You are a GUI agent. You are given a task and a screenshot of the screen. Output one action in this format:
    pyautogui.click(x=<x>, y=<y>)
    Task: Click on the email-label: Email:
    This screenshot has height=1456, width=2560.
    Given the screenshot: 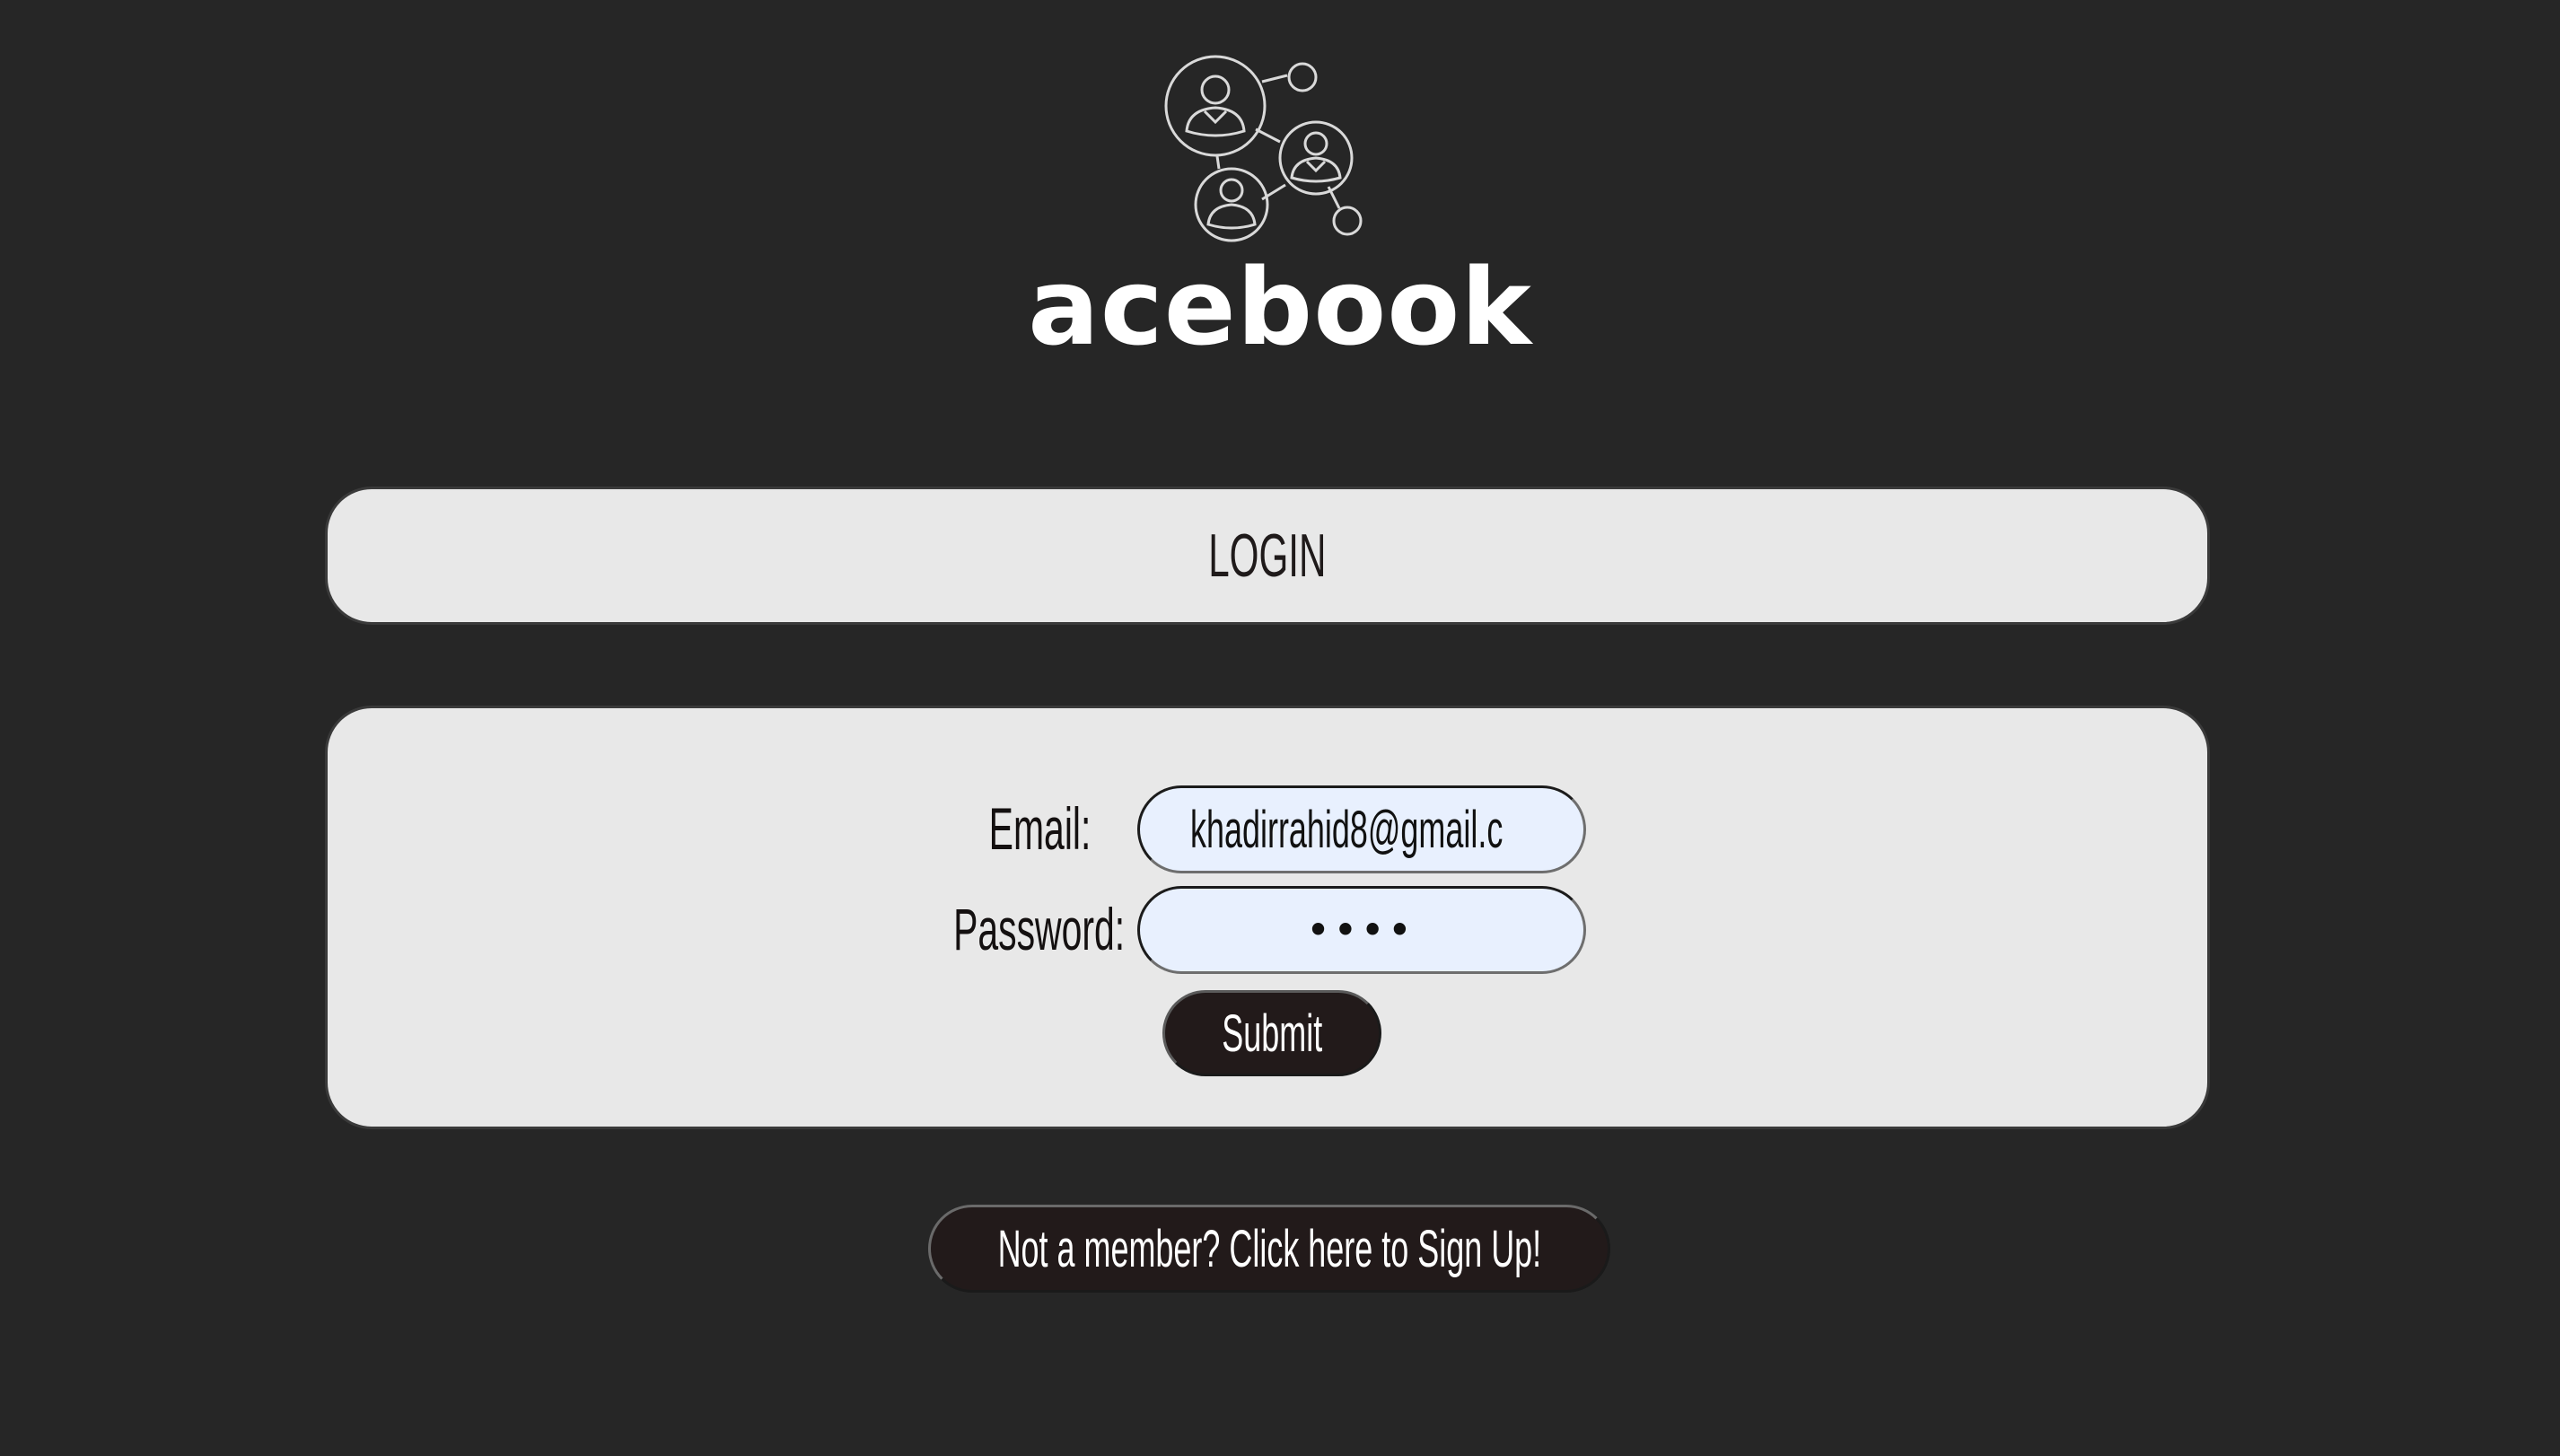 What is the action you would take?
    pyautogui.click(x=1039, y=828)
    